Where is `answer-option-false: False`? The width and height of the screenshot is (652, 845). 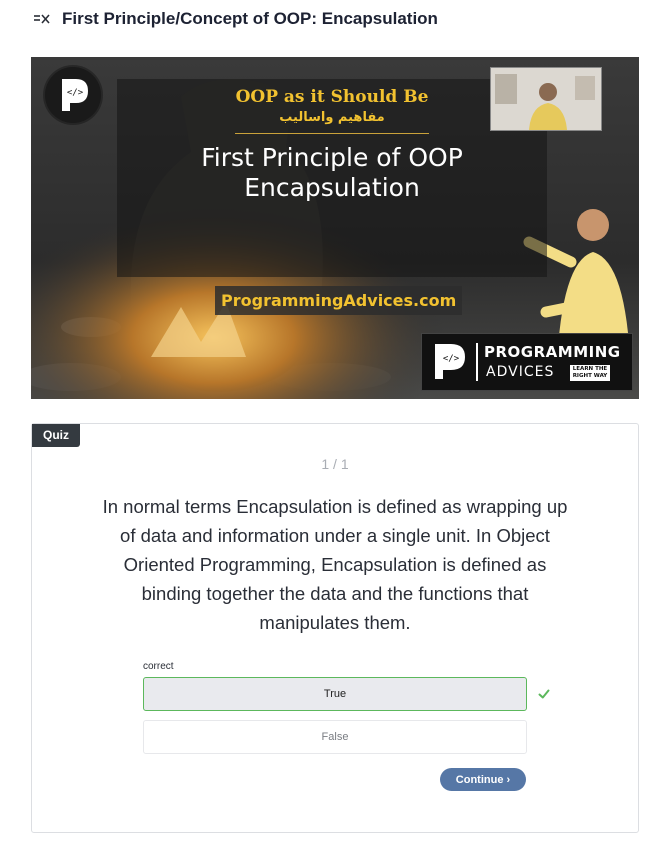
answer-option-false: False is located at coordinates (335, 737).